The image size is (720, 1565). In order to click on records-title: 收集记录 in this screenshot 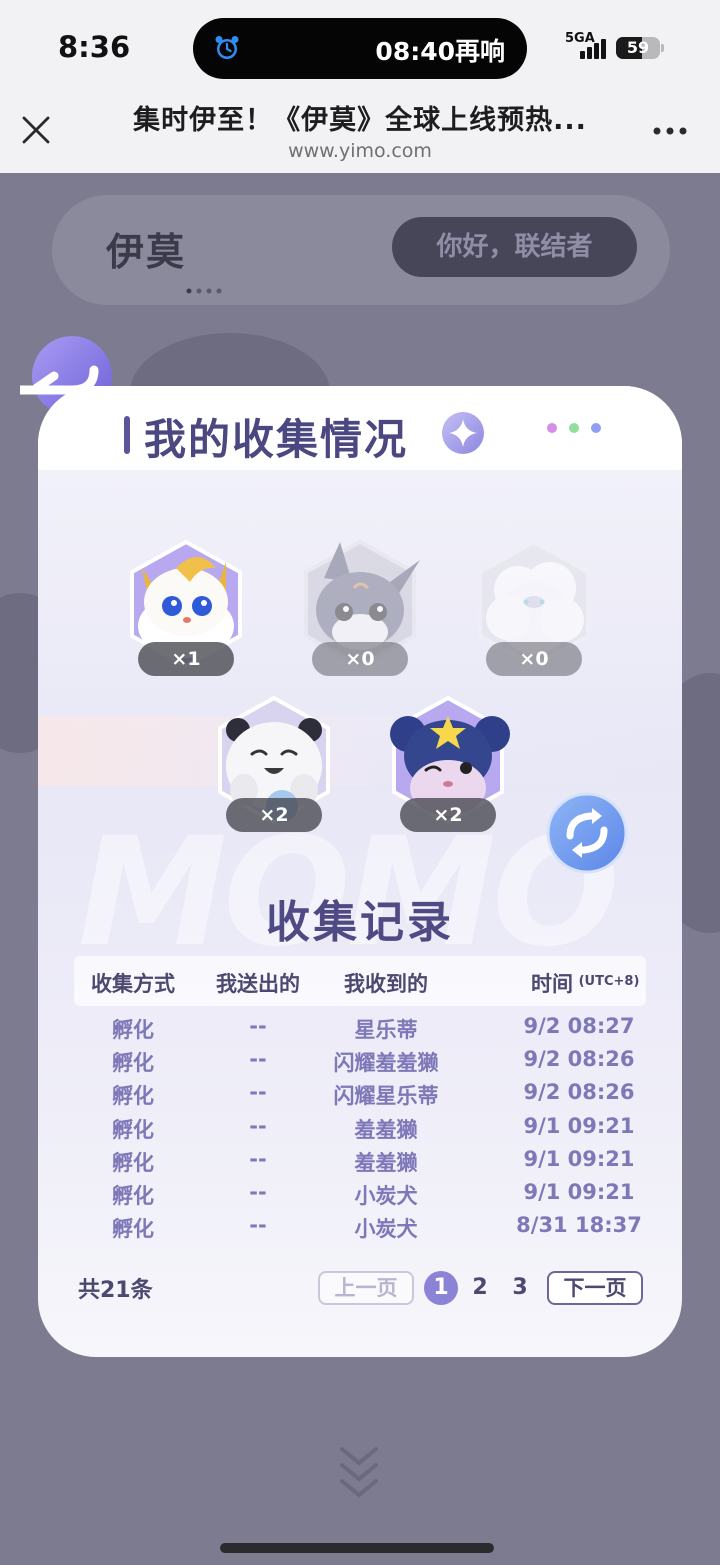, I will do `click(360, 922)`.